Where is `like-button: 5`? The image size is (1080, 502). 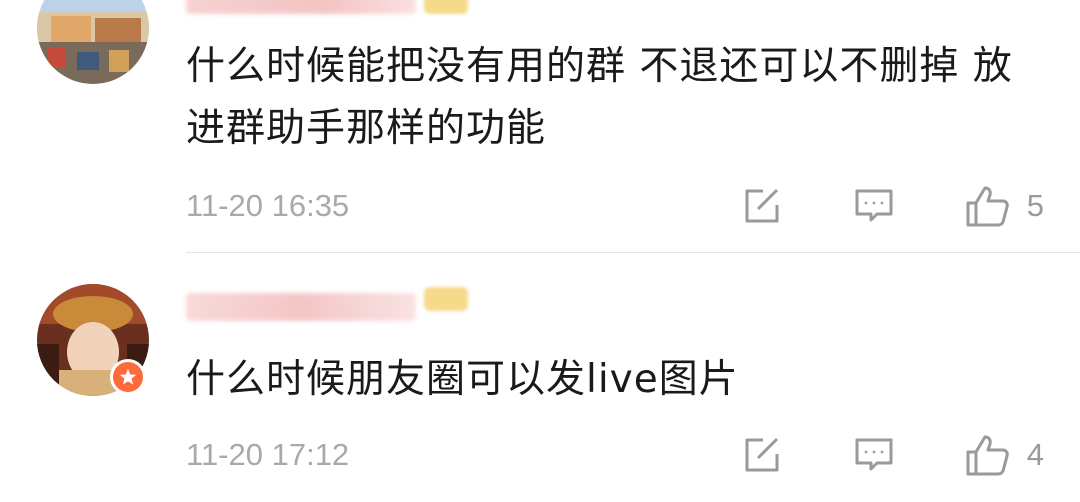
like-button: 5 is located at coordinates (1004, 206).